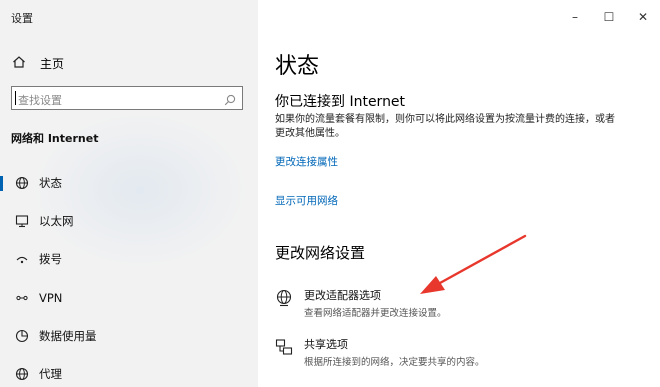  I want to click on annotation-arrow, so click(473, 264).